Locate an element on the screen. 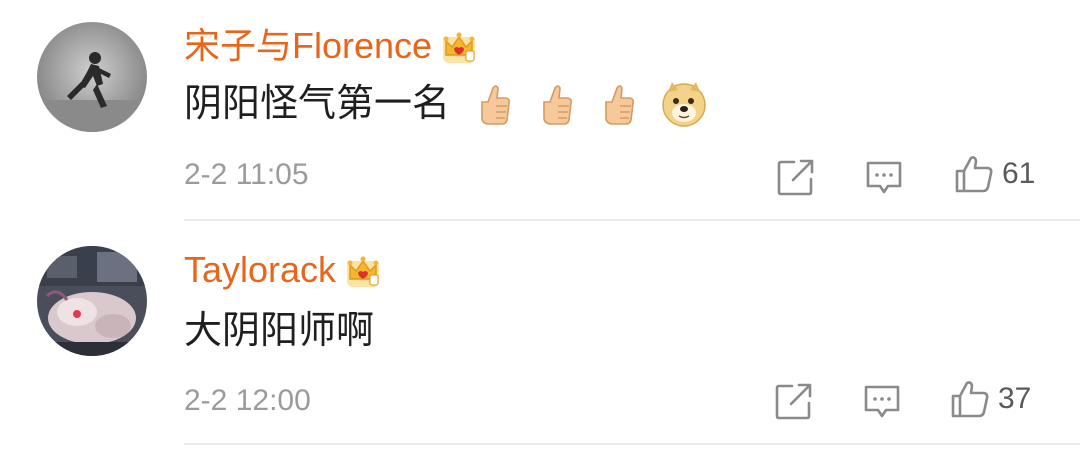  comment-text: 阴阳怪气第一名 is located at coordinates (446, 104).